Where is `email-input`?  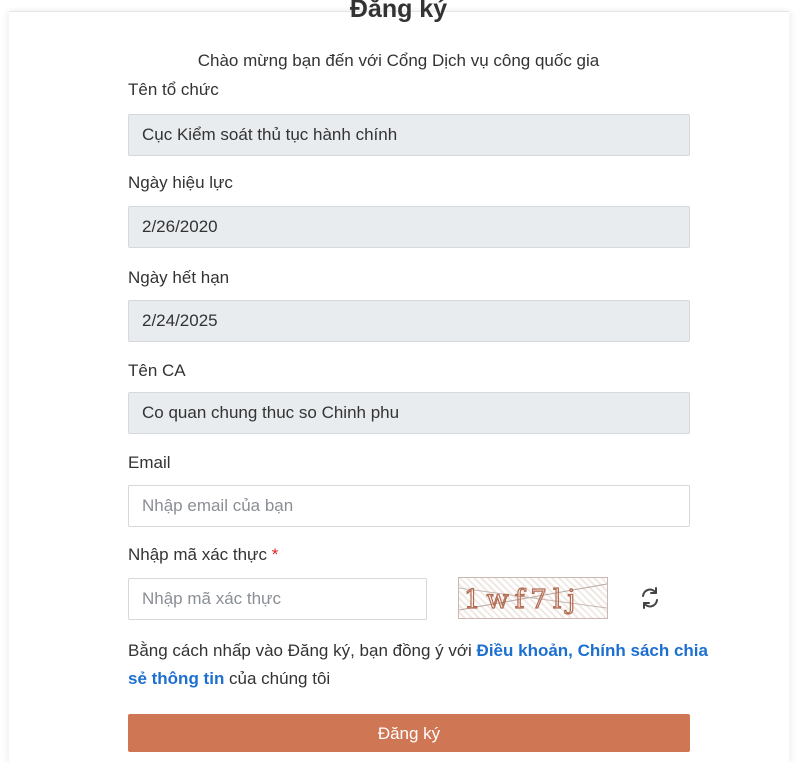
email-input is located at coordinates (409, 506).